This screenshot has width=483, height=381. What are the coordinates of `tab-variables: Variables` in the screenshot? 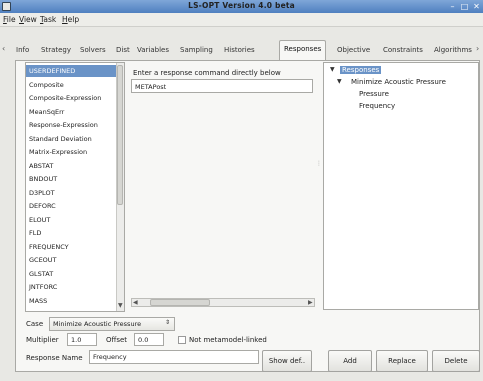 It's located at (153, 50).